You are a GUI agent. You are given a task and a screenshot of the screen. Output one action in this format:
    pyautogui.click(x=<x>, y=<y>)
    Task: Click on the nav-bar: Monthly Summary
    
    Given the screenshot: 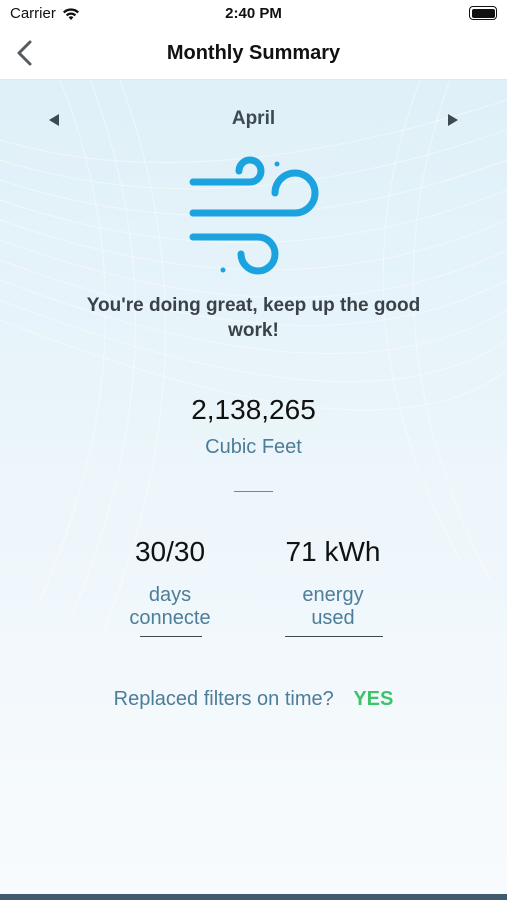 What is the action you would take?
    pyautogui.click(x=253, y=54)
    